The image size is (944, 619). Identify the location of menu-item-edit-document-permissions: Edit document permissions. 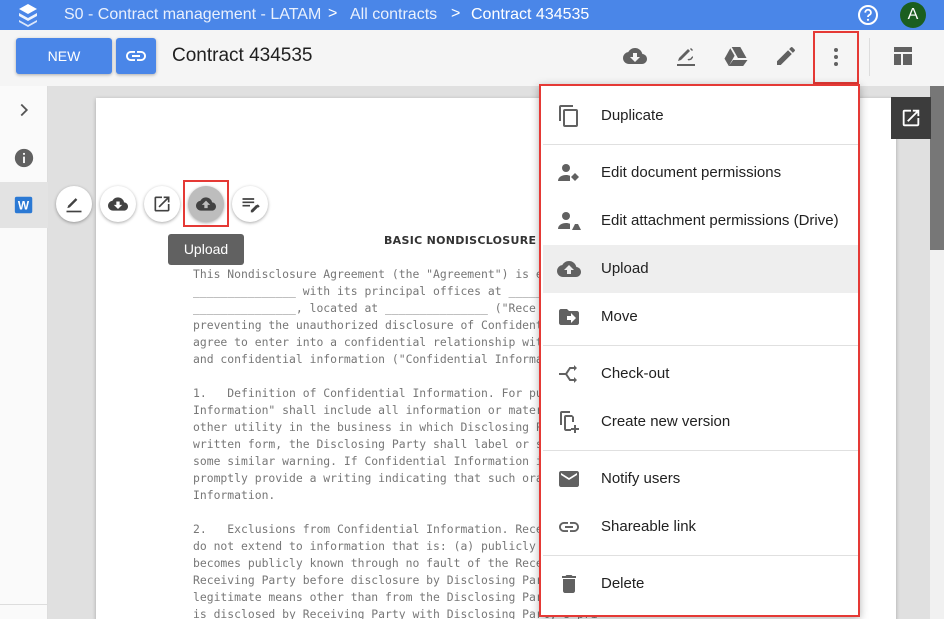
(700, 173).